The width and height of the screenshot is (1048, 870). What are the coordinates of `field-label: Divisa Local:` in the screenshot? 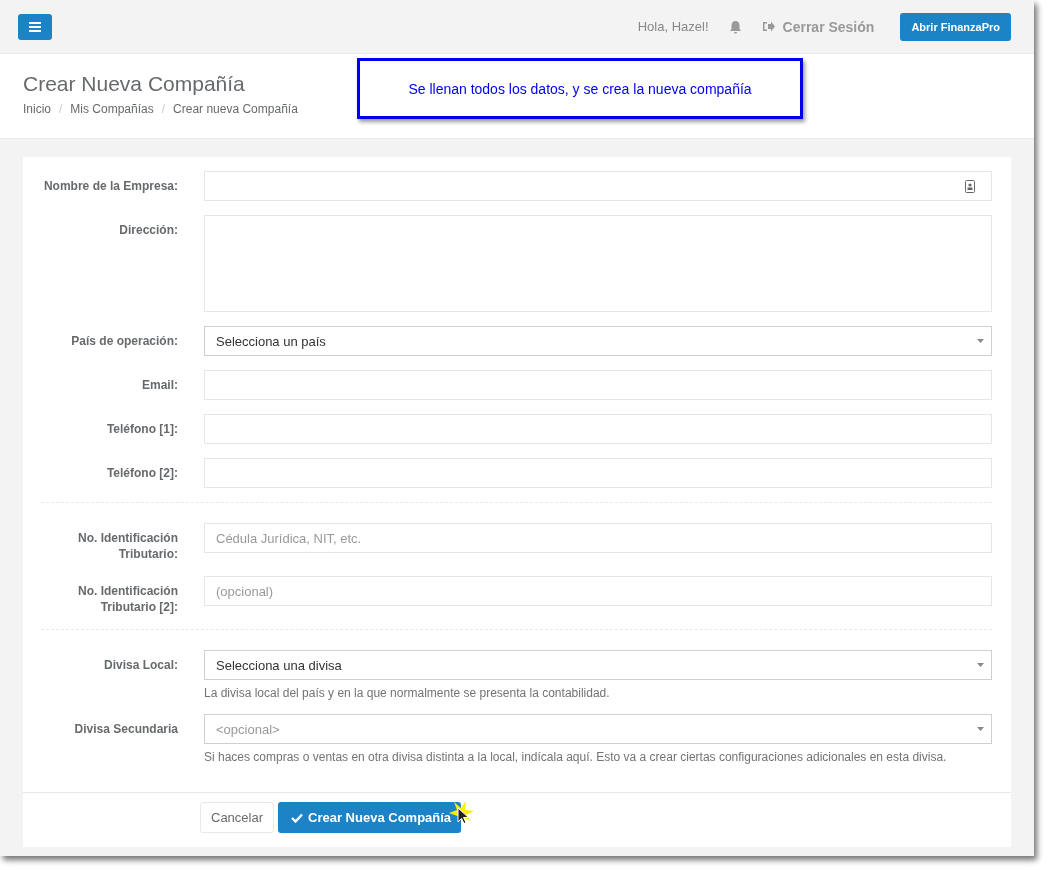 It's located at (140, 665).